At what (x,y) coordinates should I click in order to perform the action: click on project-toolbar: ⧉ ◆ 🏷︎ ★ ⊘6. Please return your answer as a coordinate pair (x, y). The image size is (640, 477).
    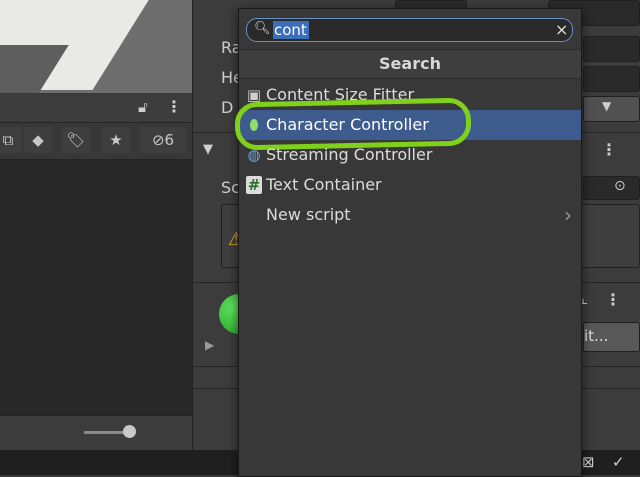
    Looking at the image, I should click on (96, 141).